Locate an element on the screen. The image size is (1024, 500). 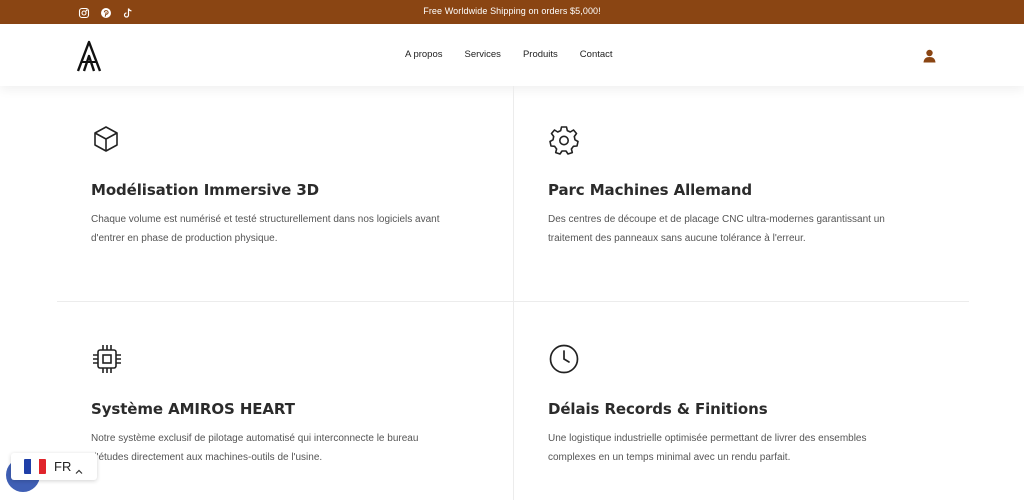
feature-title: Délais Records & Finitions is located at coordinates (658, 409).